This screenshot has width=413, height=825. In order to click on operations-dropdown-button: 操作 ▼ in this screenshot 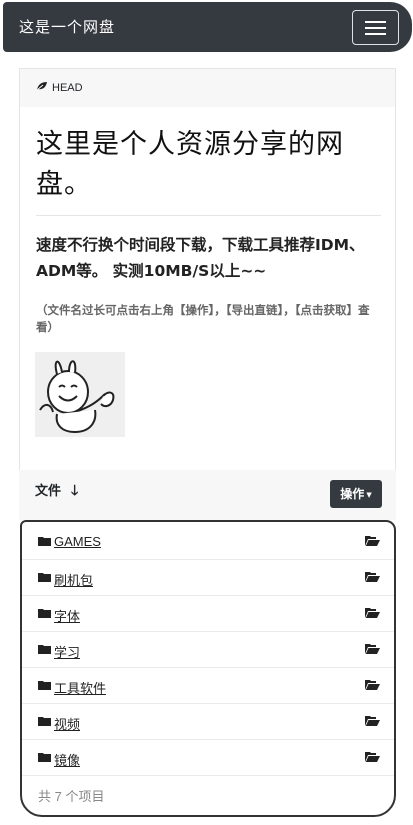, I will do `click(356, 494)`.